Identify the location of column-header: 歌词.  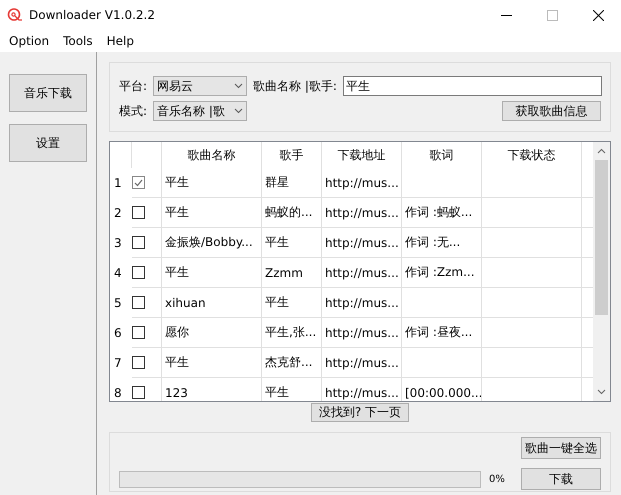
(442, 155).